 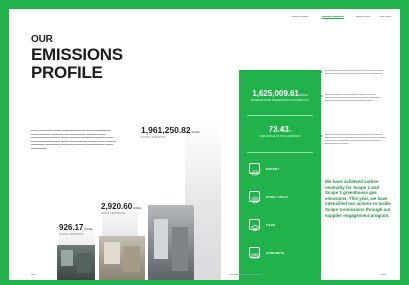 I want to click on title-line: OUR, so click(x=42, y=39).